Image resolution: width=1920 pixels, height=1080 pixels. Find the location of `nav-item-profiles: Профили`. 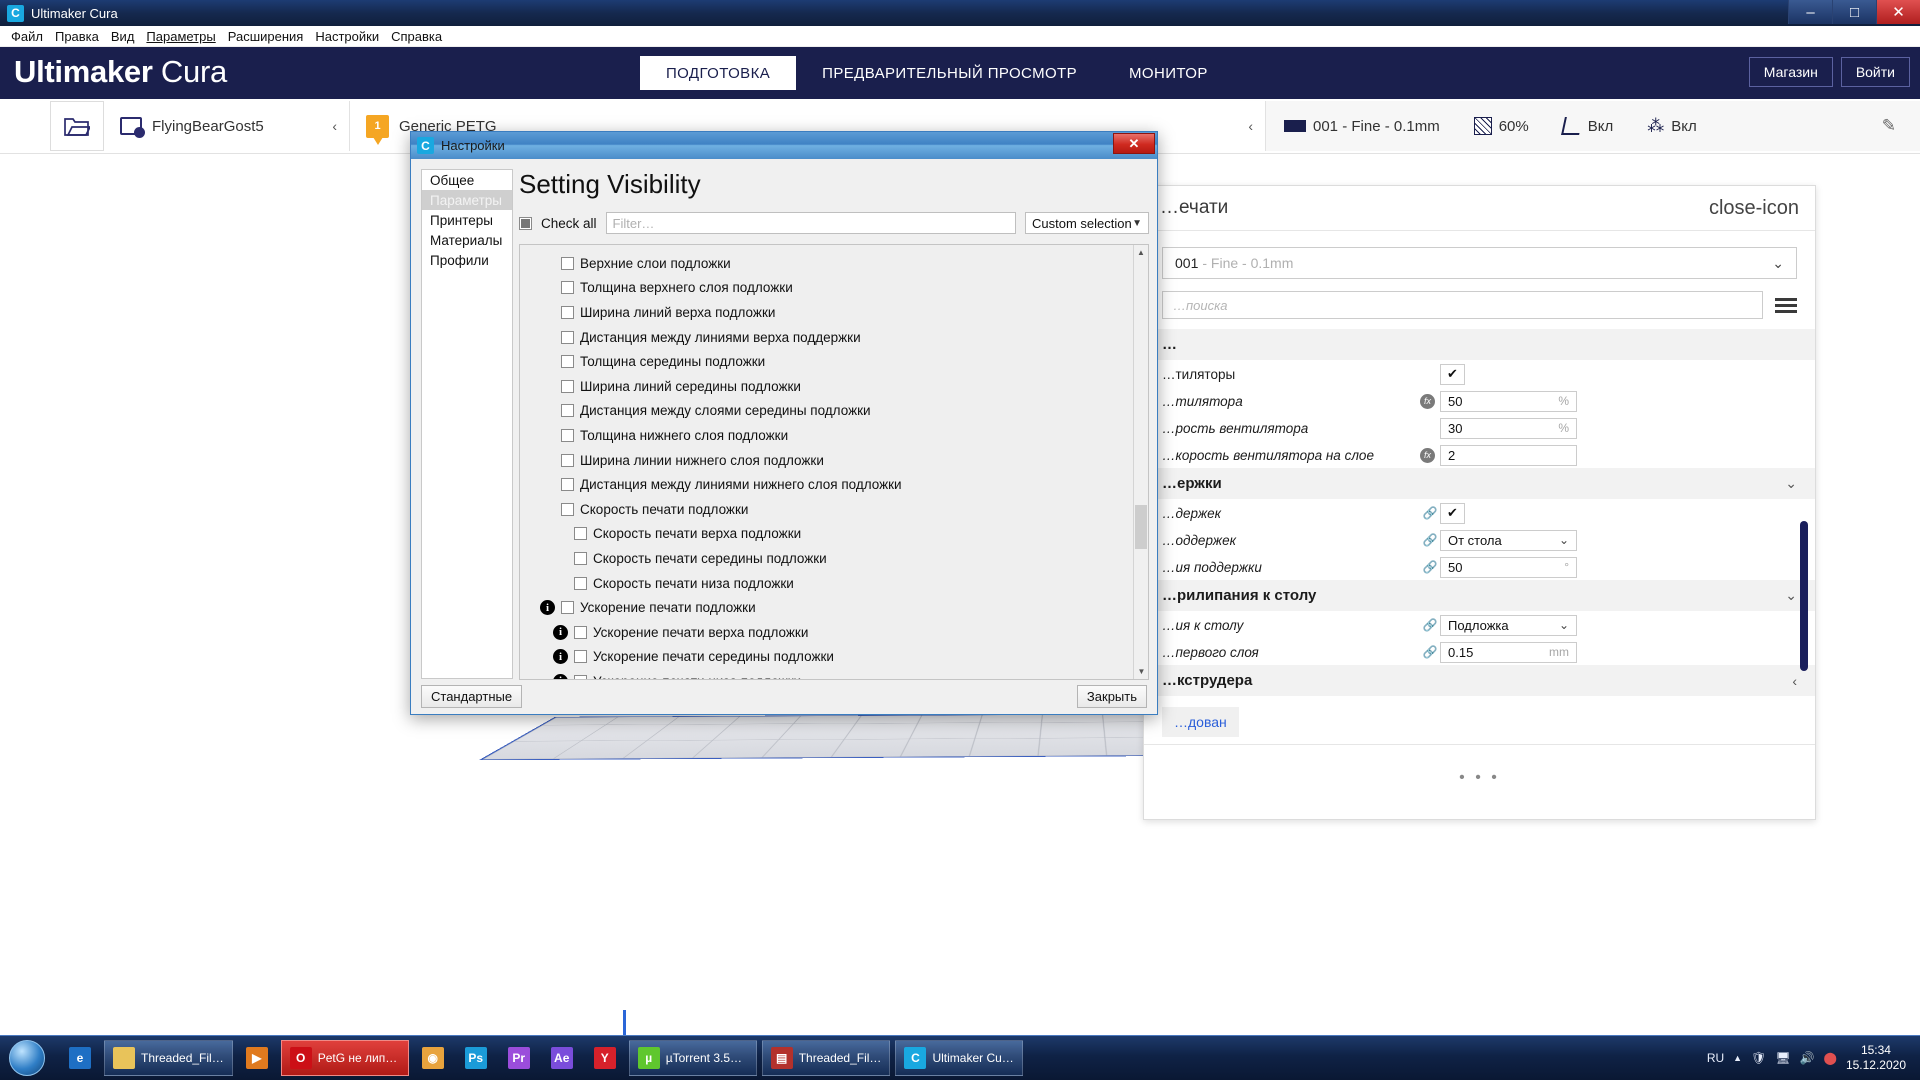

nav-item-profiles: Профили is located at coordinates (467, 260).